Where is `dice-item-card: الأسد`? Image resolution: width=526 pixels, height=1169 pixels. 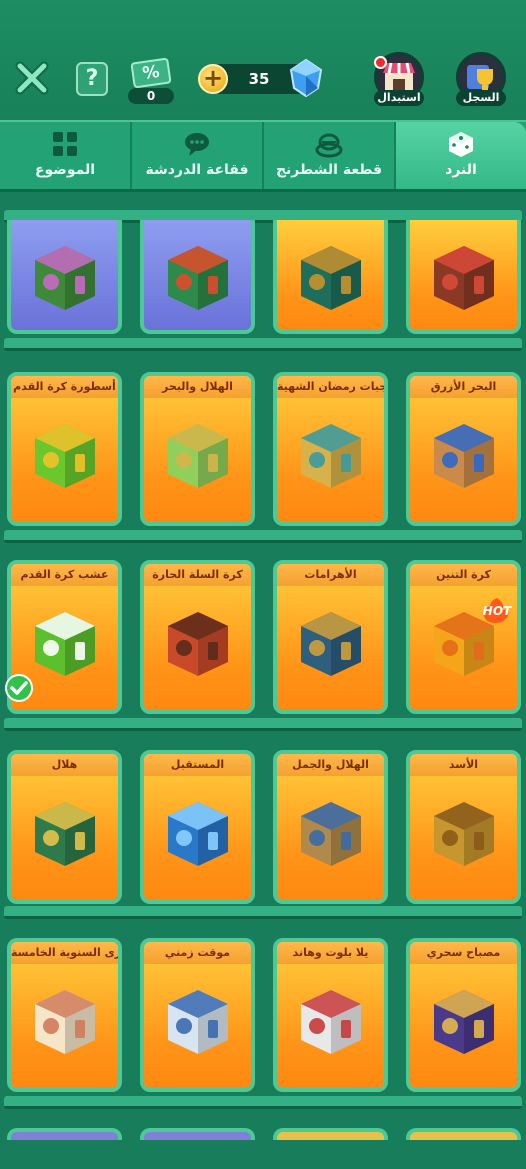
dice-item-card: الأسد is located at coordinates (463, 827).